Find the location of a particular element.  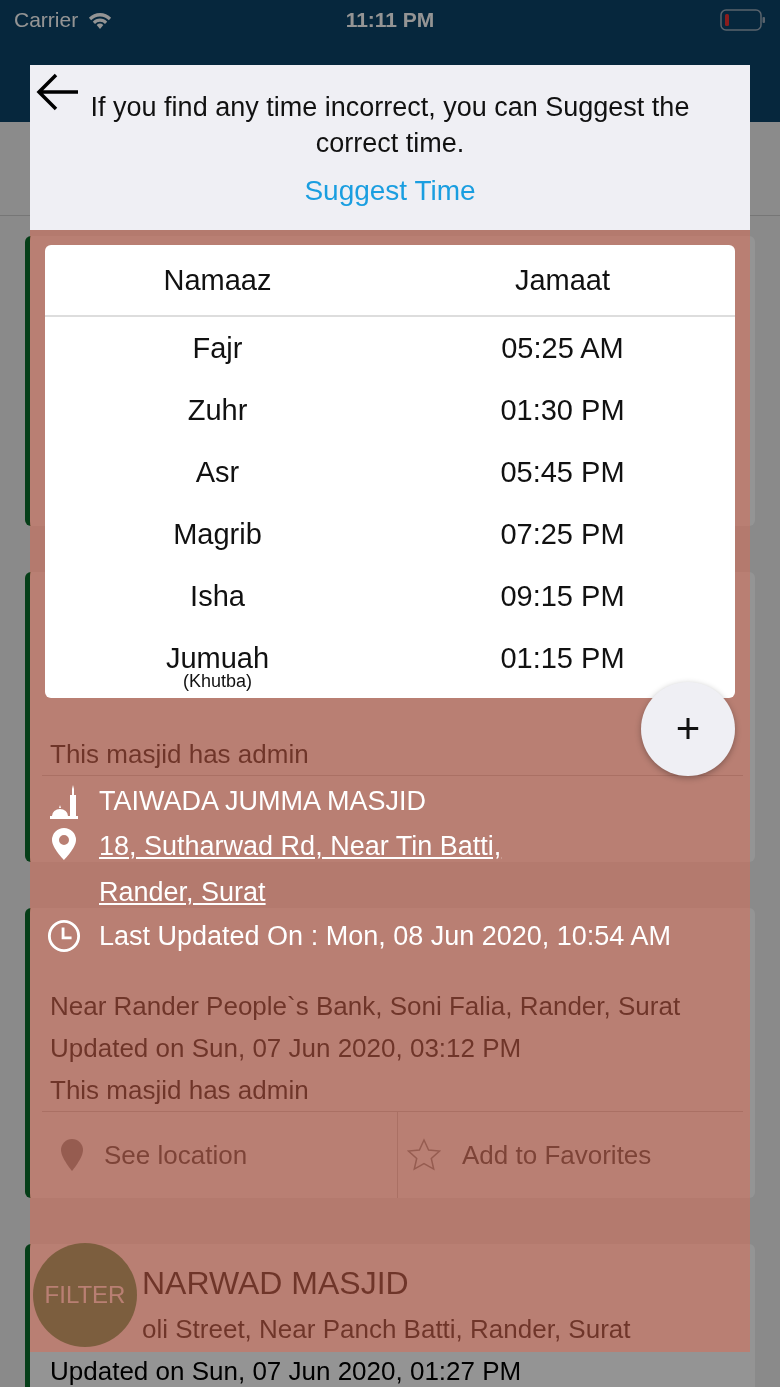

prayer-name: Fajr is located at coordinates (217, 348).